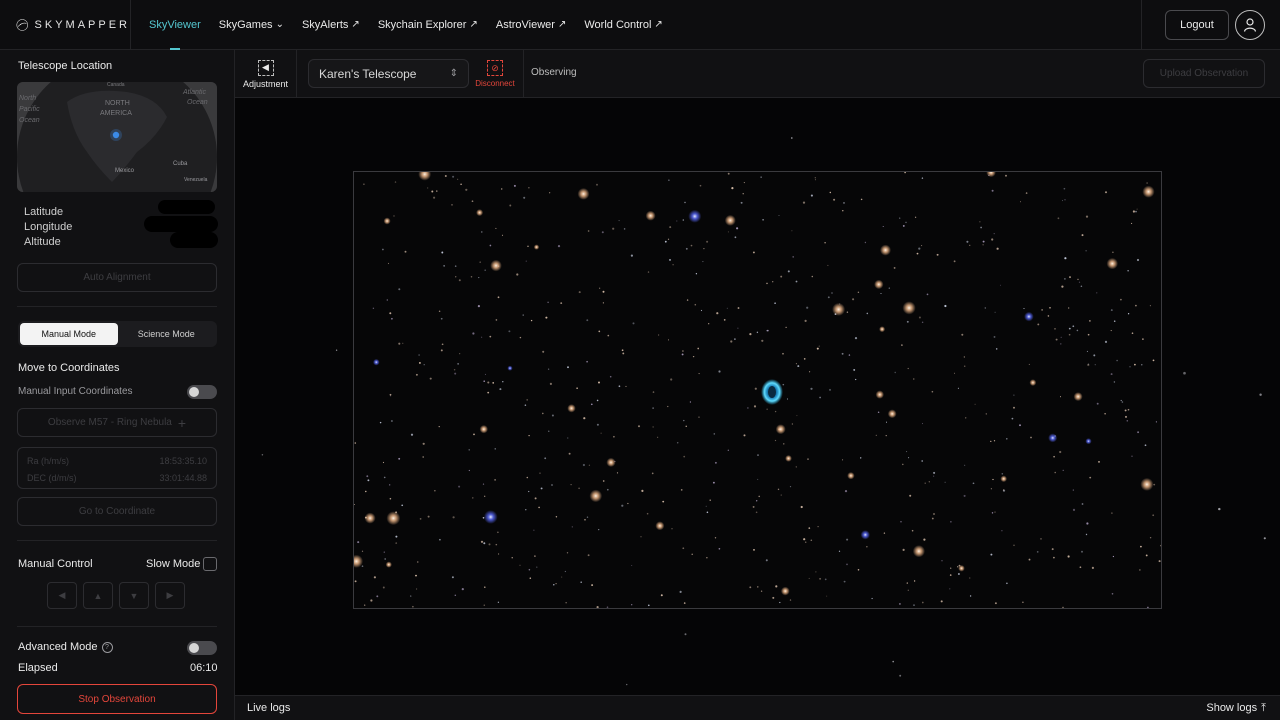  What do you see at coordinates (65, 25) in the screenshot?
I see `brand-logo: SKYMAPPER` at bounding box center [65, 25].